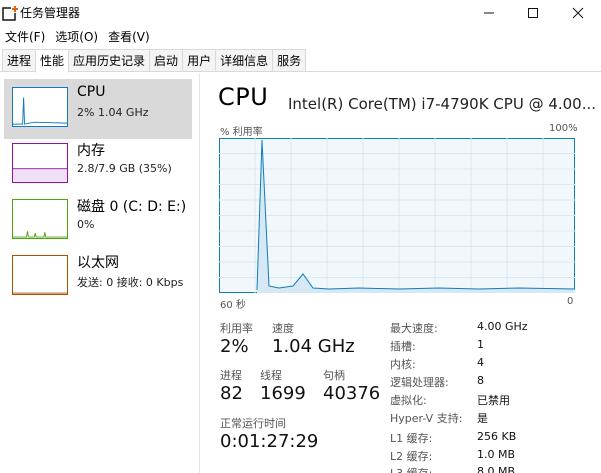  What do you see at coordinates (570, 301) in the screenshot?
I see `graph-axis-right: 0` at bounding box center [570, 301].